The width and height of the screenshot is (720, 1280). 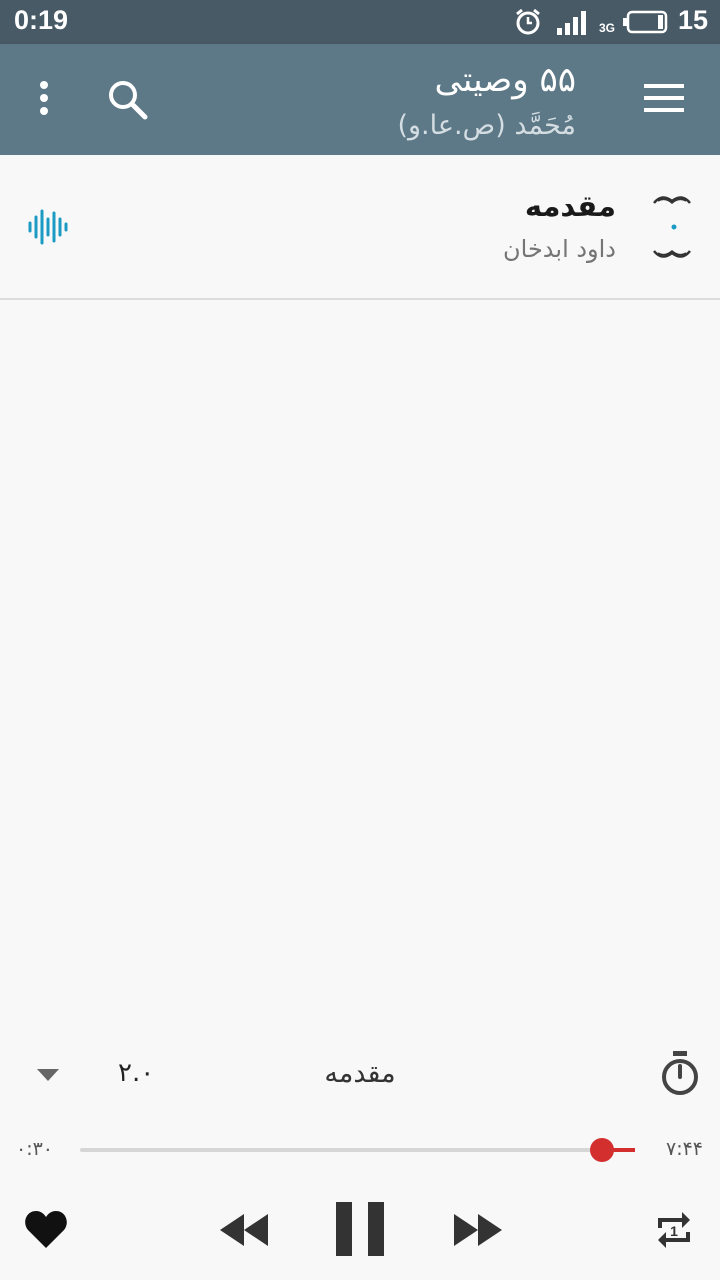 I want to click on battery-level: 15, so click(x=692, y=20).